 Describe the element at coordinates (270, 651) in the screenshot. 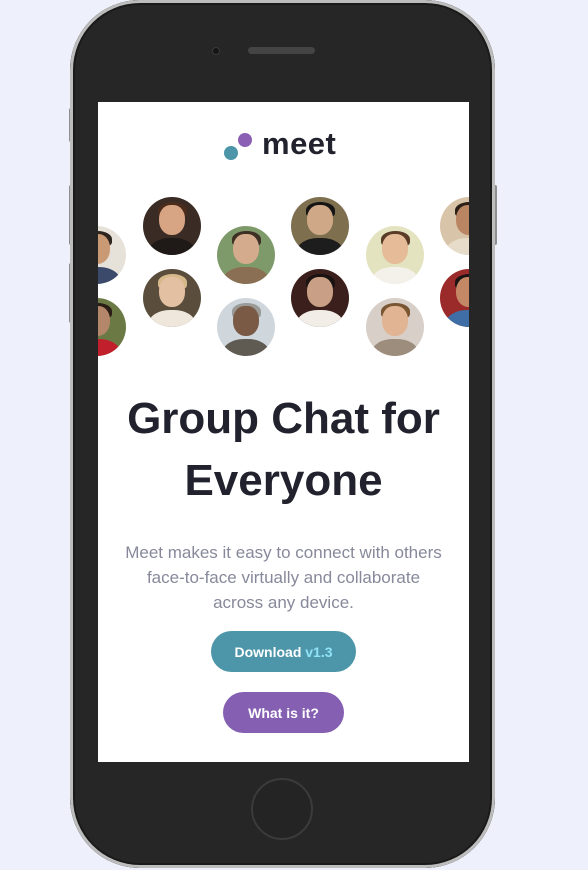

I see `download-button-label: Download` at that location.